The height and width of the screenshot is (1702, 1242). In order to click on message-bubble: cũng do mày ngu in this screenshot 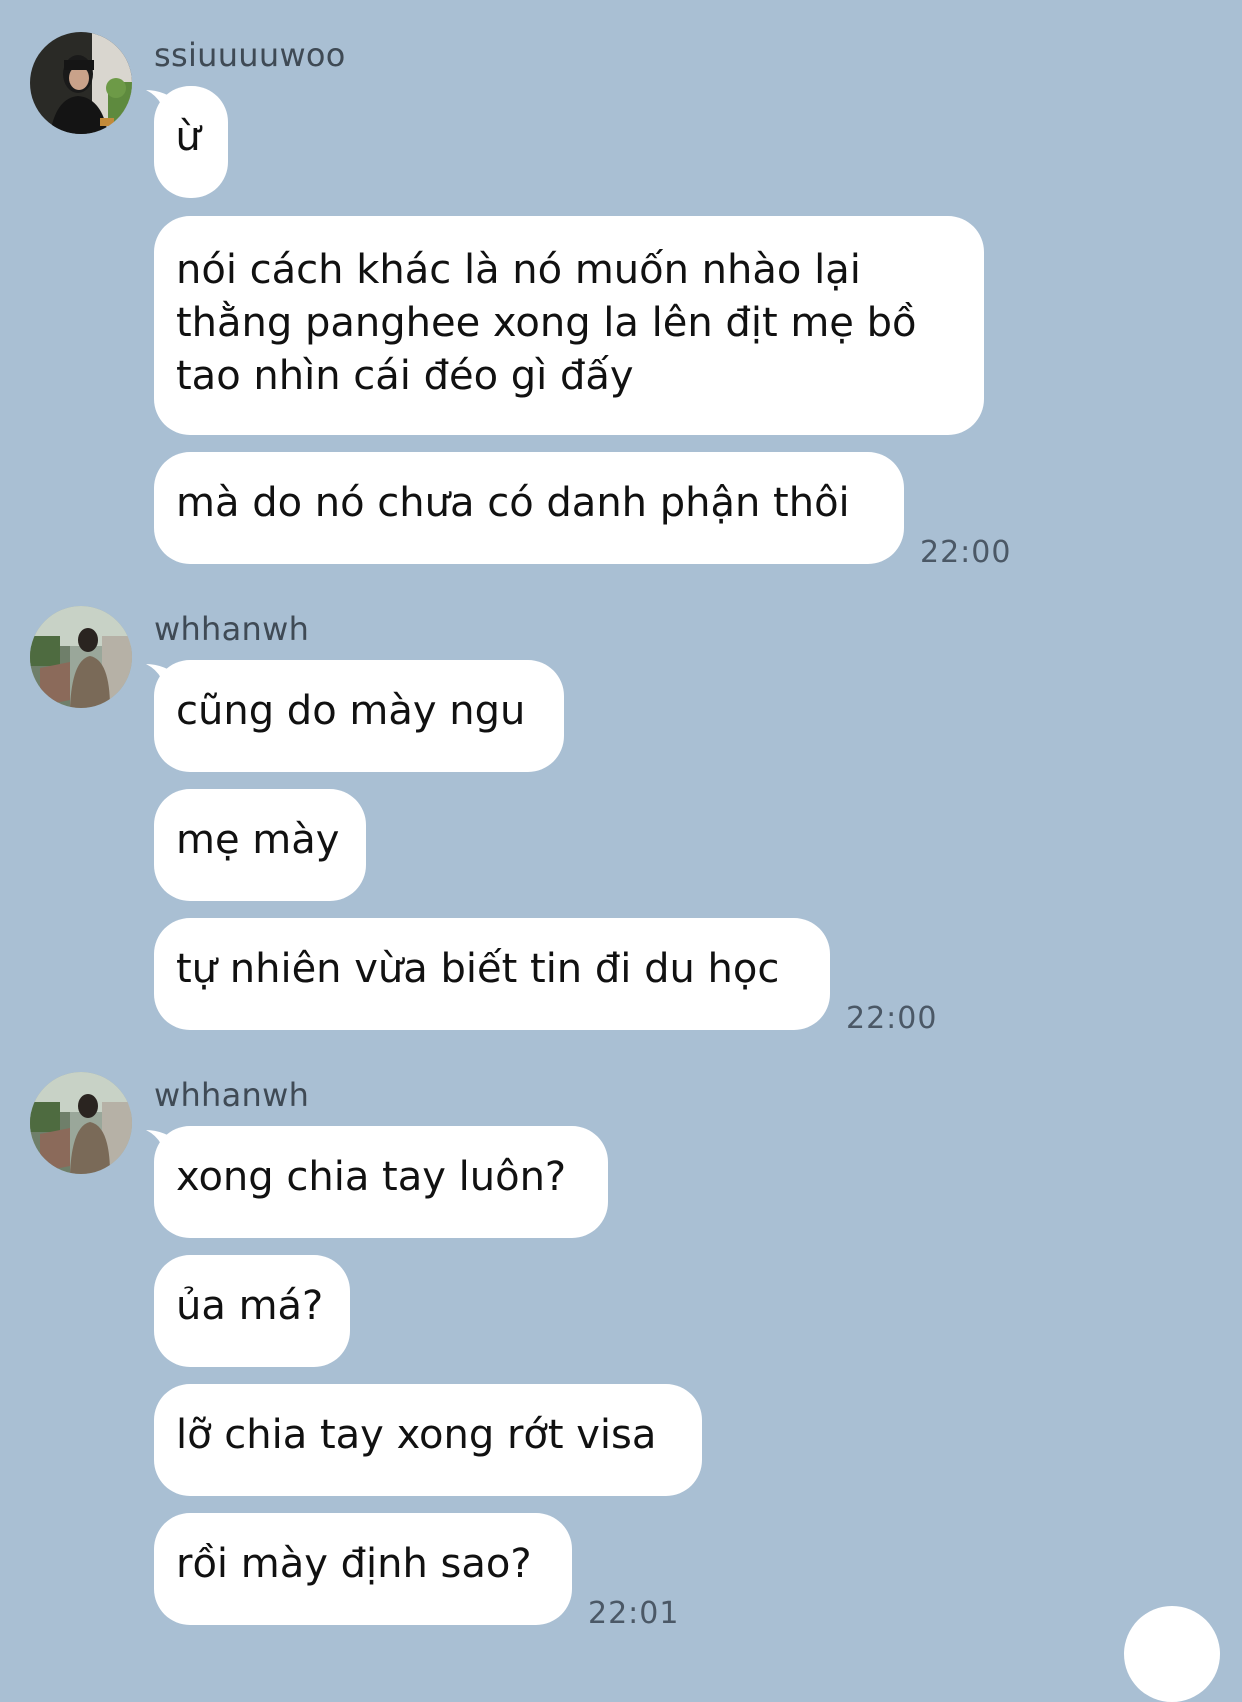, I will do `click(359, 716)`.